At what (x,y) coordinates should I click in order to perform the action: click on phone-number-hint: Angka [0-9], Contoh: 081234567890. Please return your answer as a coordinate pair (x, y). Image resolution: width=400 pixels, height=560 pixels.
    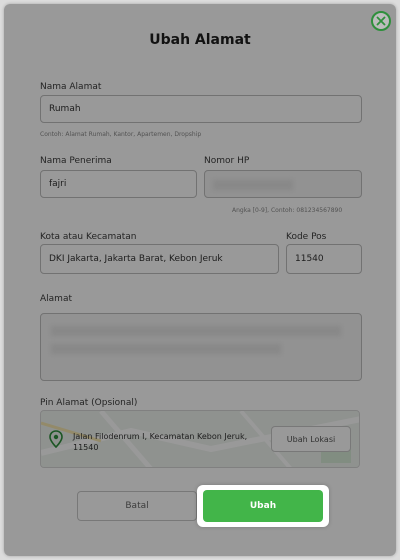
    Looking at the image, I should click on (287, 210).